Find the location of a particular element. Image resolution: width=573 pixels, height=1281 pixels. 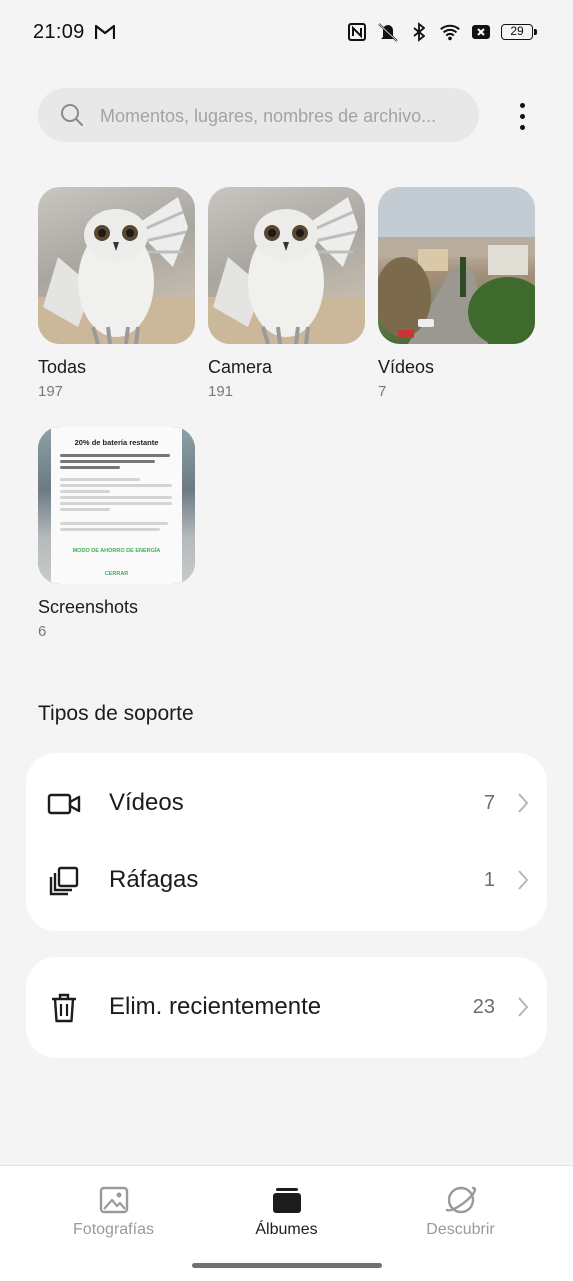

album-todas: Todas 197 is located at coordinates (116, 293).